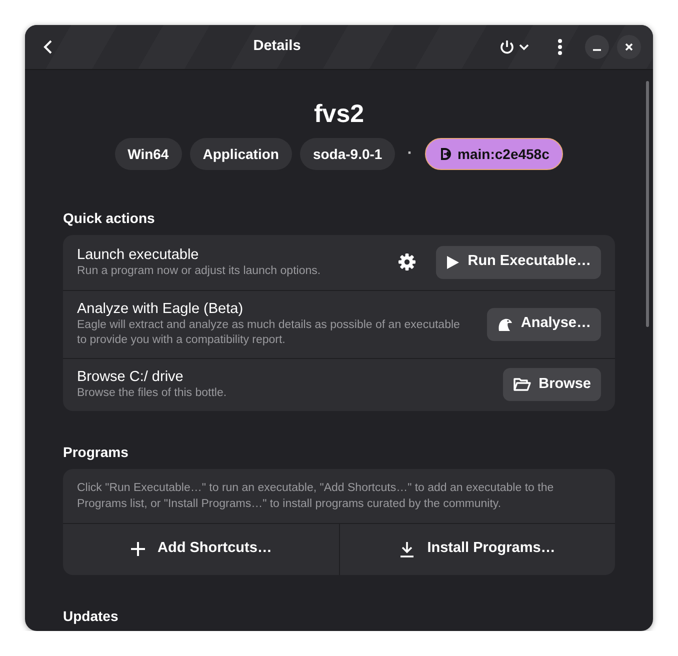 This screenshot has width=678, height=656. I want to click on power-icon, so click(507, 47).